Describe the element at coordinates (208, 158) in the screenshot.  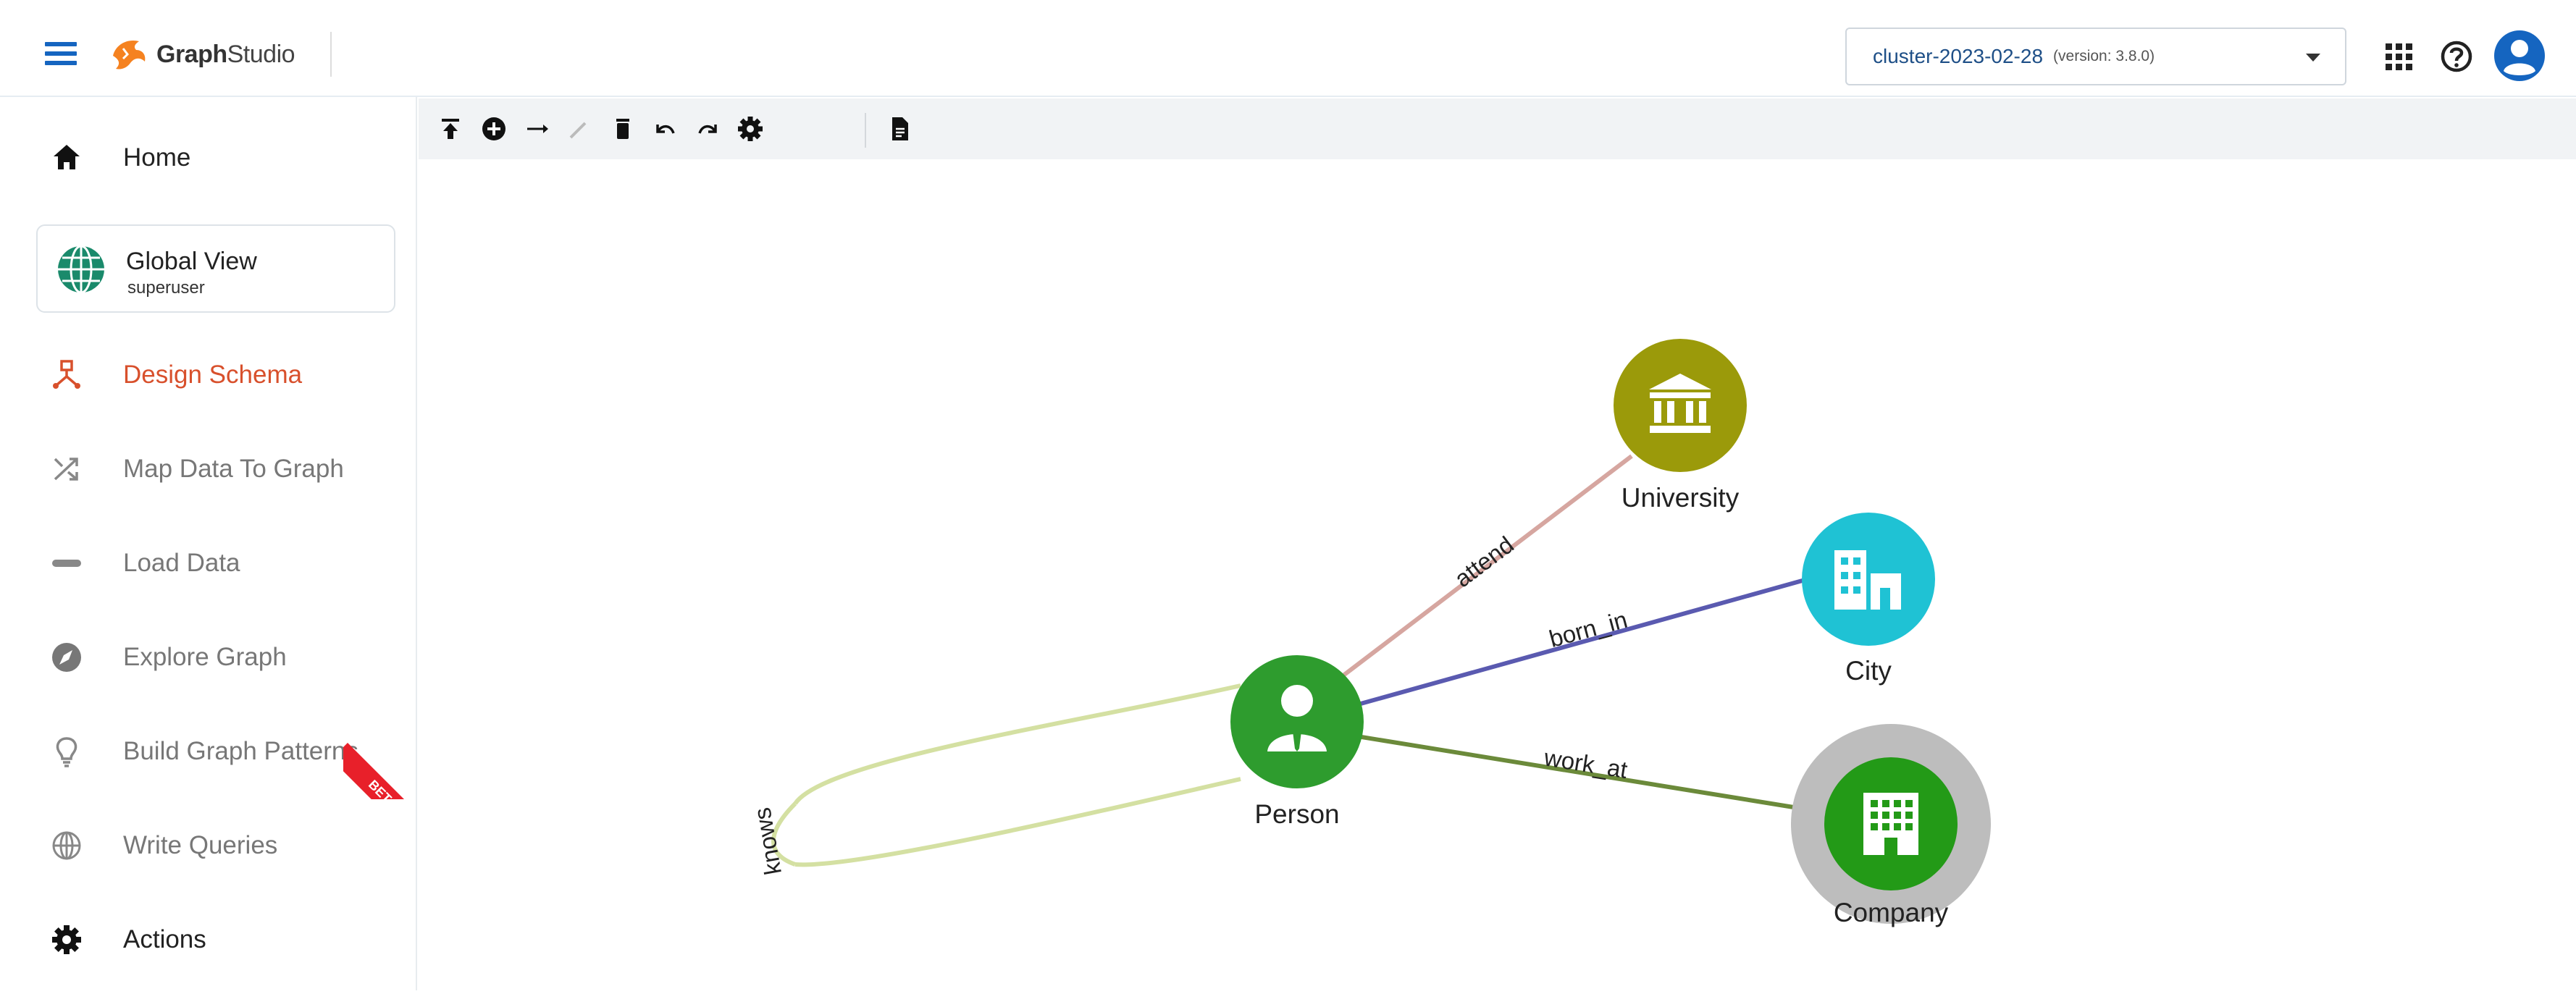
I see `sidebar-item-home: Home` at that location.